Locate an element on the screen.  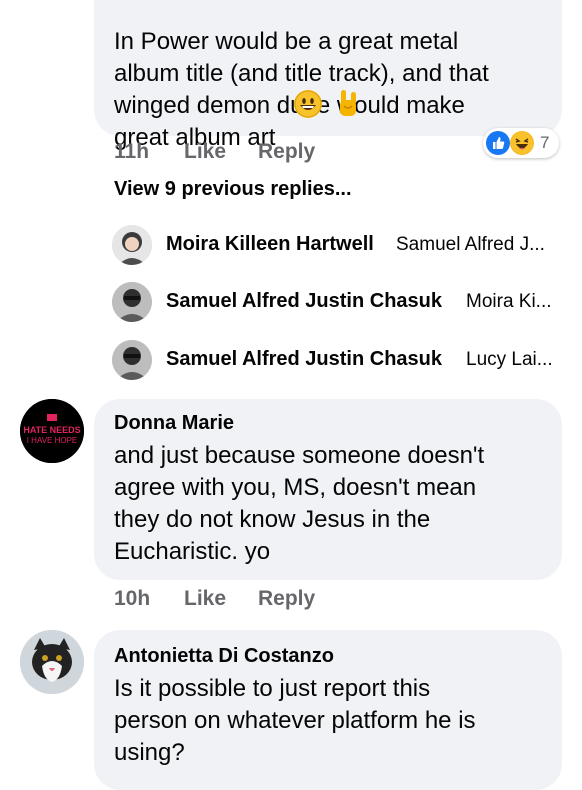
comment-meta: 11h Like Reply is located at coordinates (264, 153).